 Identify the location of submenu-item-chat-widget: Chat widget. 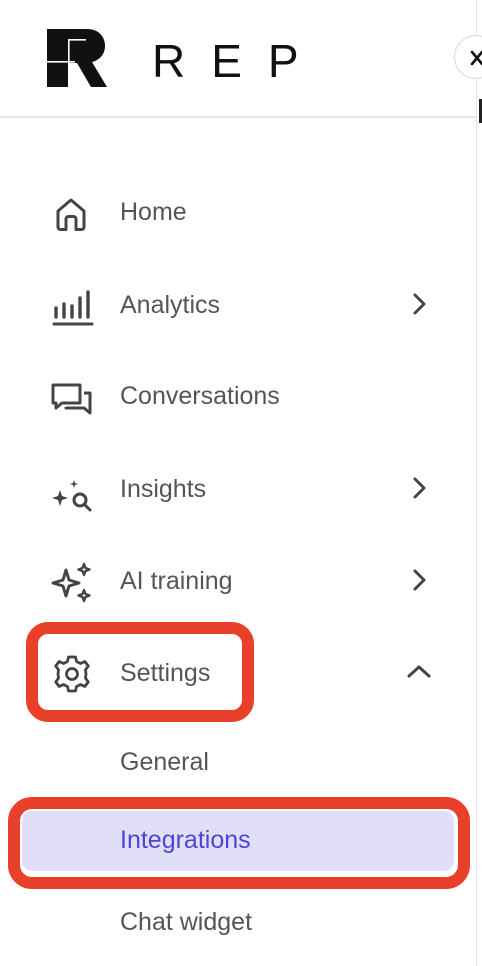
(238, 923).